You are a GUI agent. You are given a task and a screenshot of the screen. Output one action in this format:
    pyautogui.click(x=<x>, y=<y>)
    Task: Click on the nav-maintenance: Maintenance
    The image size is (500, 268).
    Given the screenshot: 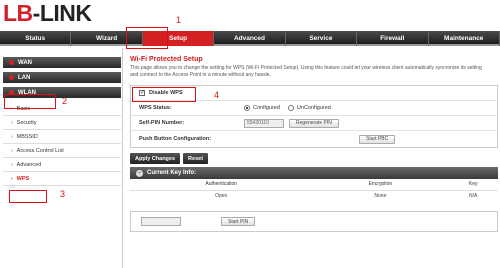 What is the action you would take?
    pyautogui.click(x=464, y=38)
    